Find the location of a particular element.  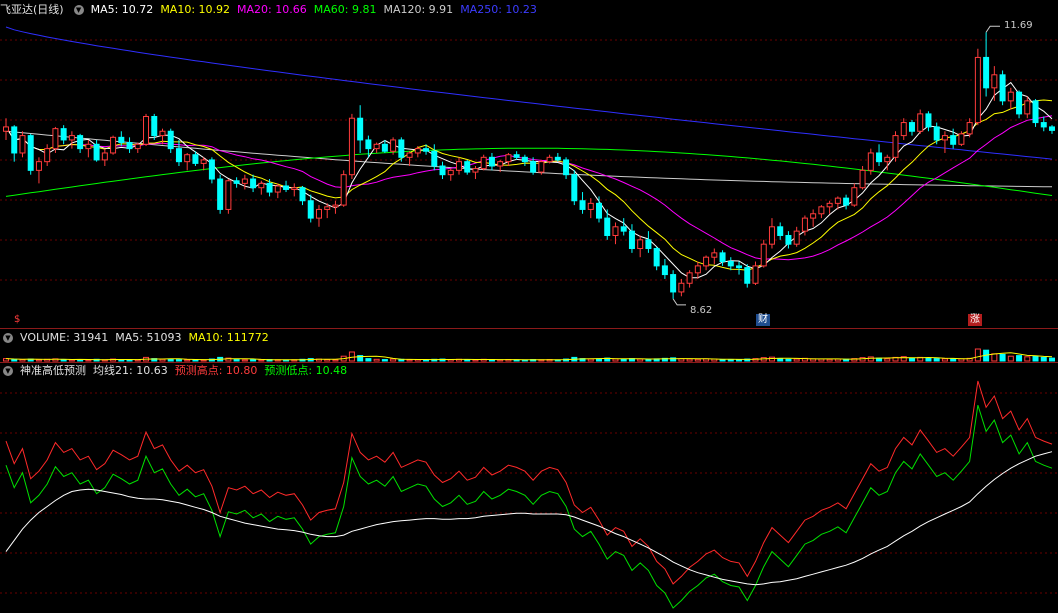

volume-ma10-value: MA10: 111772 is located at coordinates (228, 337).